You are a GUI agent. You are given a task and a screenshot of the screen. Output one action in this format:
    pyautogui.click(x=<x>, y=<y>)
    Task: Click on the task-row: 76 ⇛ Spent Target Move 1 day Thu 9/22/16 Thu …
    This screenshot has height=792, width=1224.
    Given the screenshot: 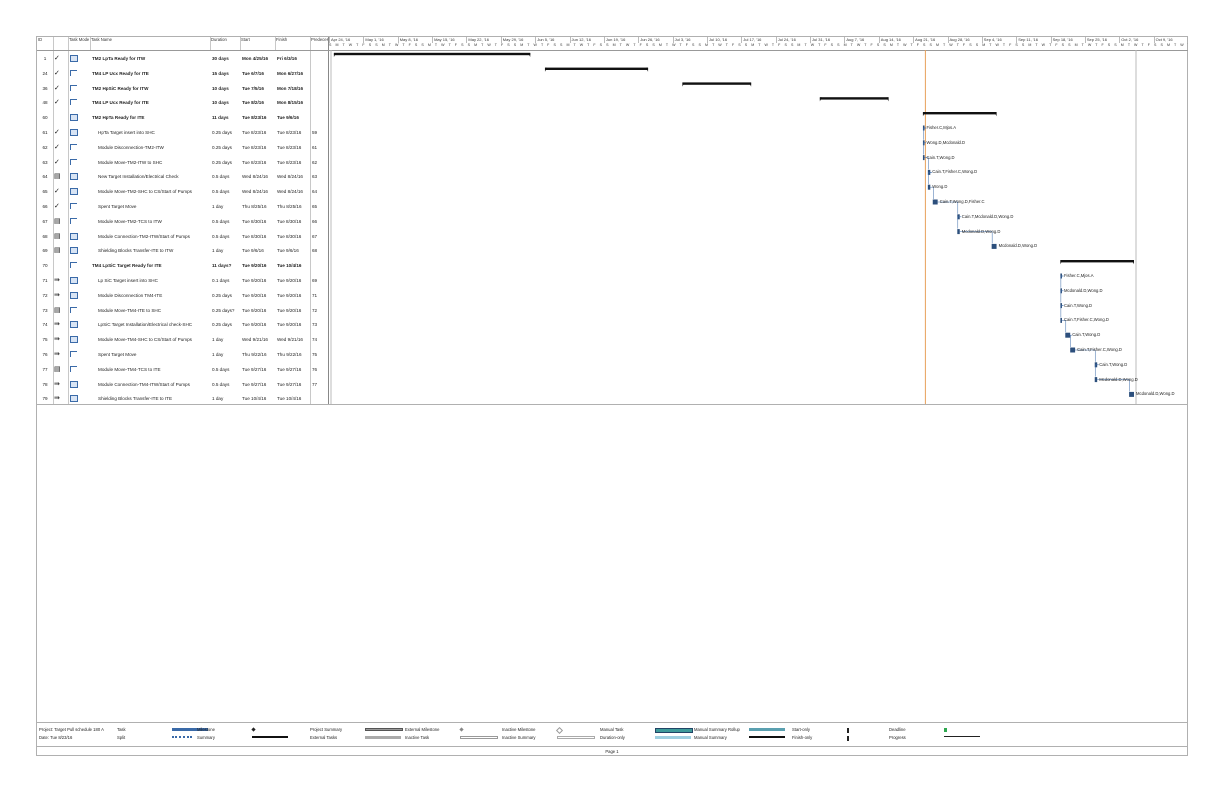 What is the action you would take?
    pyautogui.click(x=183, y=354)
    